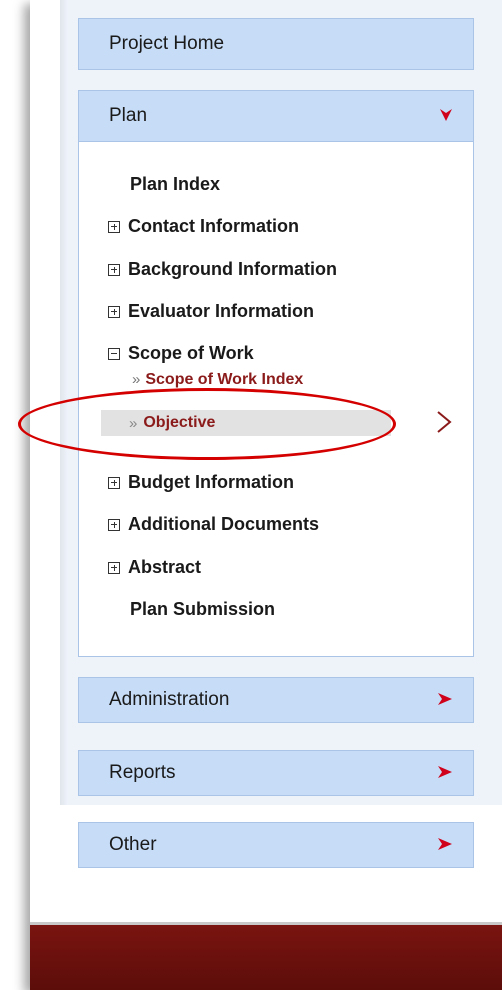 Image resolution: width=502 pixels, height=990 pixels. Describe the element at coordinates (191, 353) in the screenshot. I see `menu-scope-of-work-label: Scope of Work` at that location.